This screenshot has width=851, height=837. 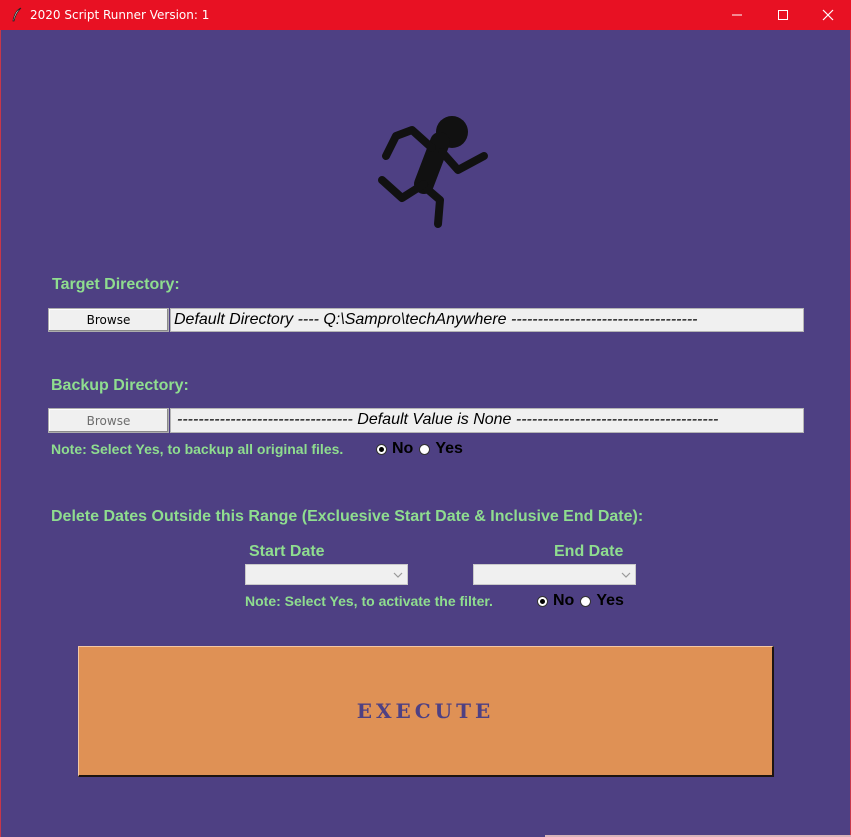 I want to click on backup-radio-group: No Yes, so click(x=422, y=449).